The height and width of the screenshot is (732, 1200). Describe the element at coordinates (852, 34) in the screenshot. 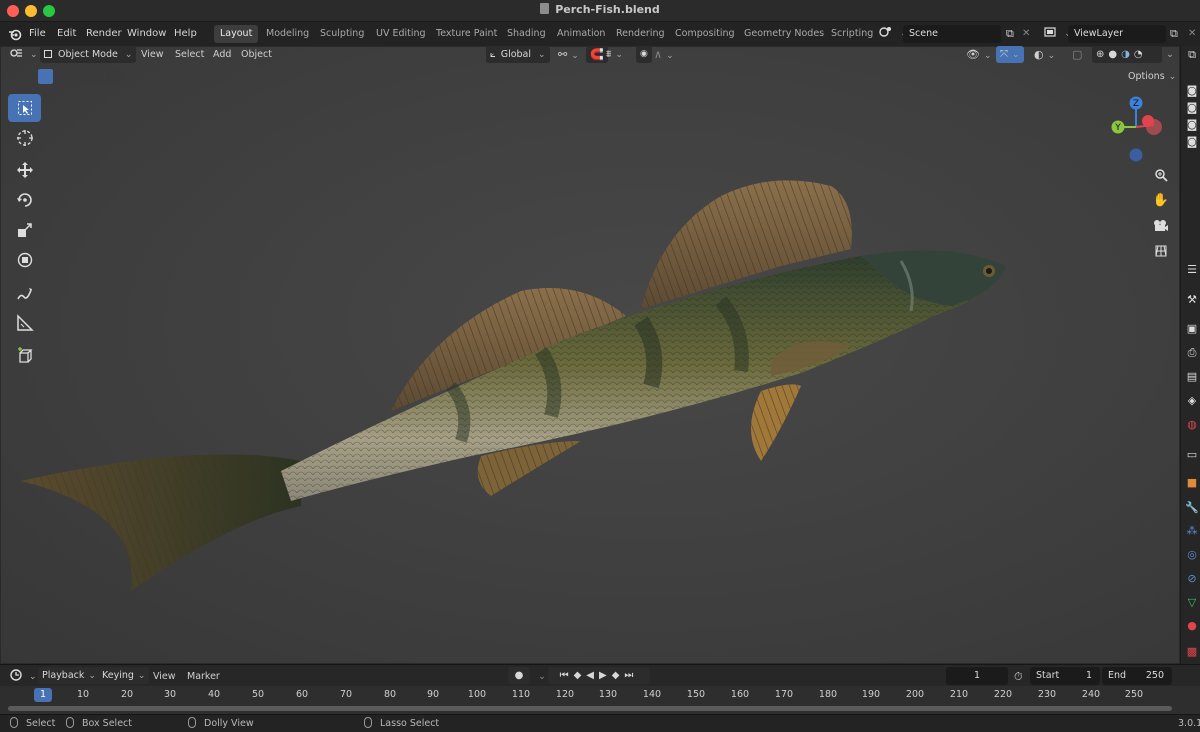

I see `tab-scripting: Scripting` at that location.